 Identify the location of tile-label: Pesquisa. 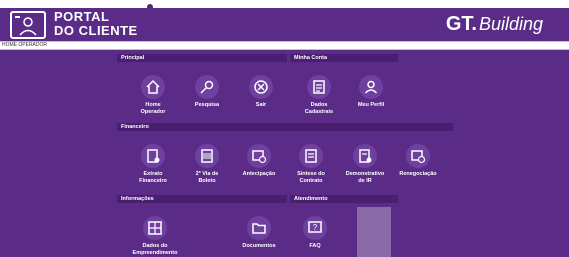
(207, 105).